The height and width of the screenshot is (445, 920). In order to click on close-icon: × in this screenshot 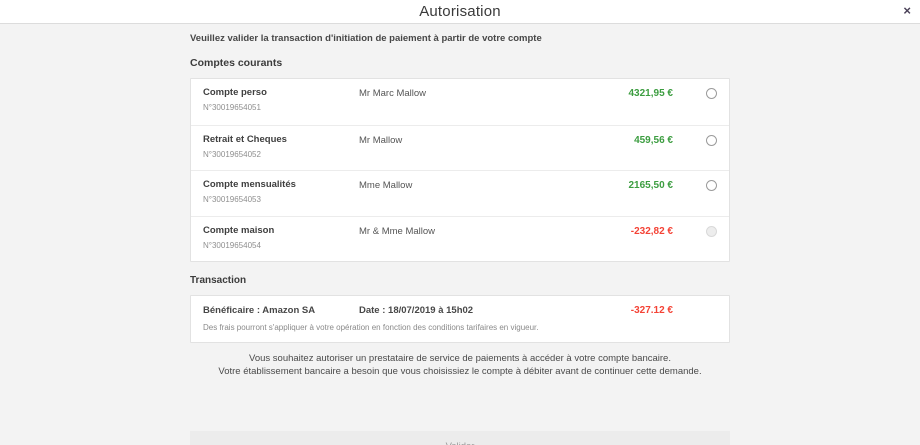, I will do `click(907, 10)`.